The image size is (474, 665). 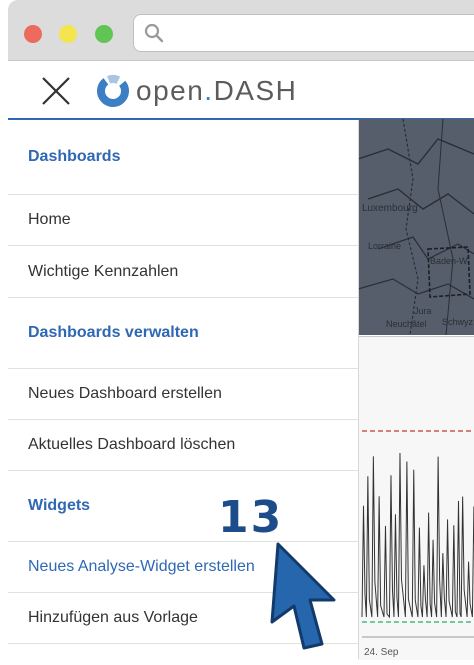 What do you see at coordinates (33, 34) in the screenshot?
I see `close-window-button` at bounding box center [33, 34].